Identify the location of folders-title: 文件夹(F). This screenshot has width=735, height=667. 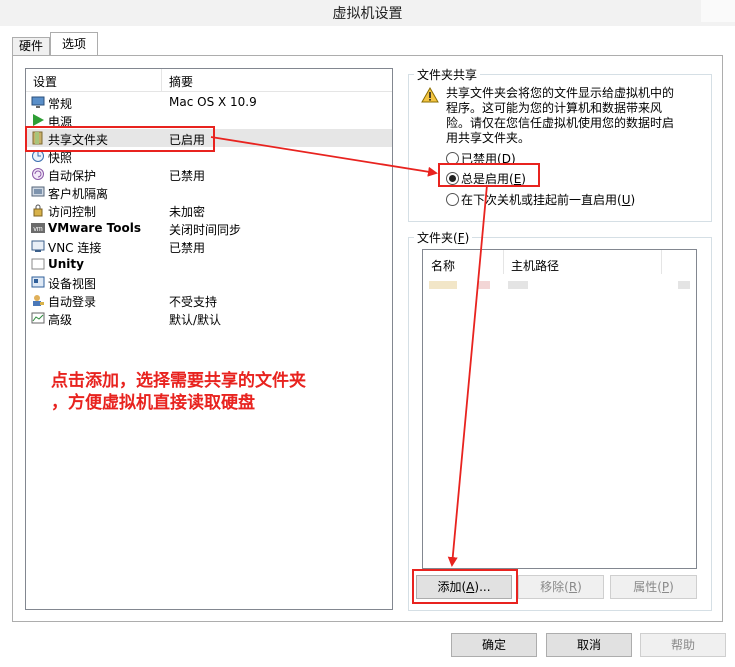
(443, 237).